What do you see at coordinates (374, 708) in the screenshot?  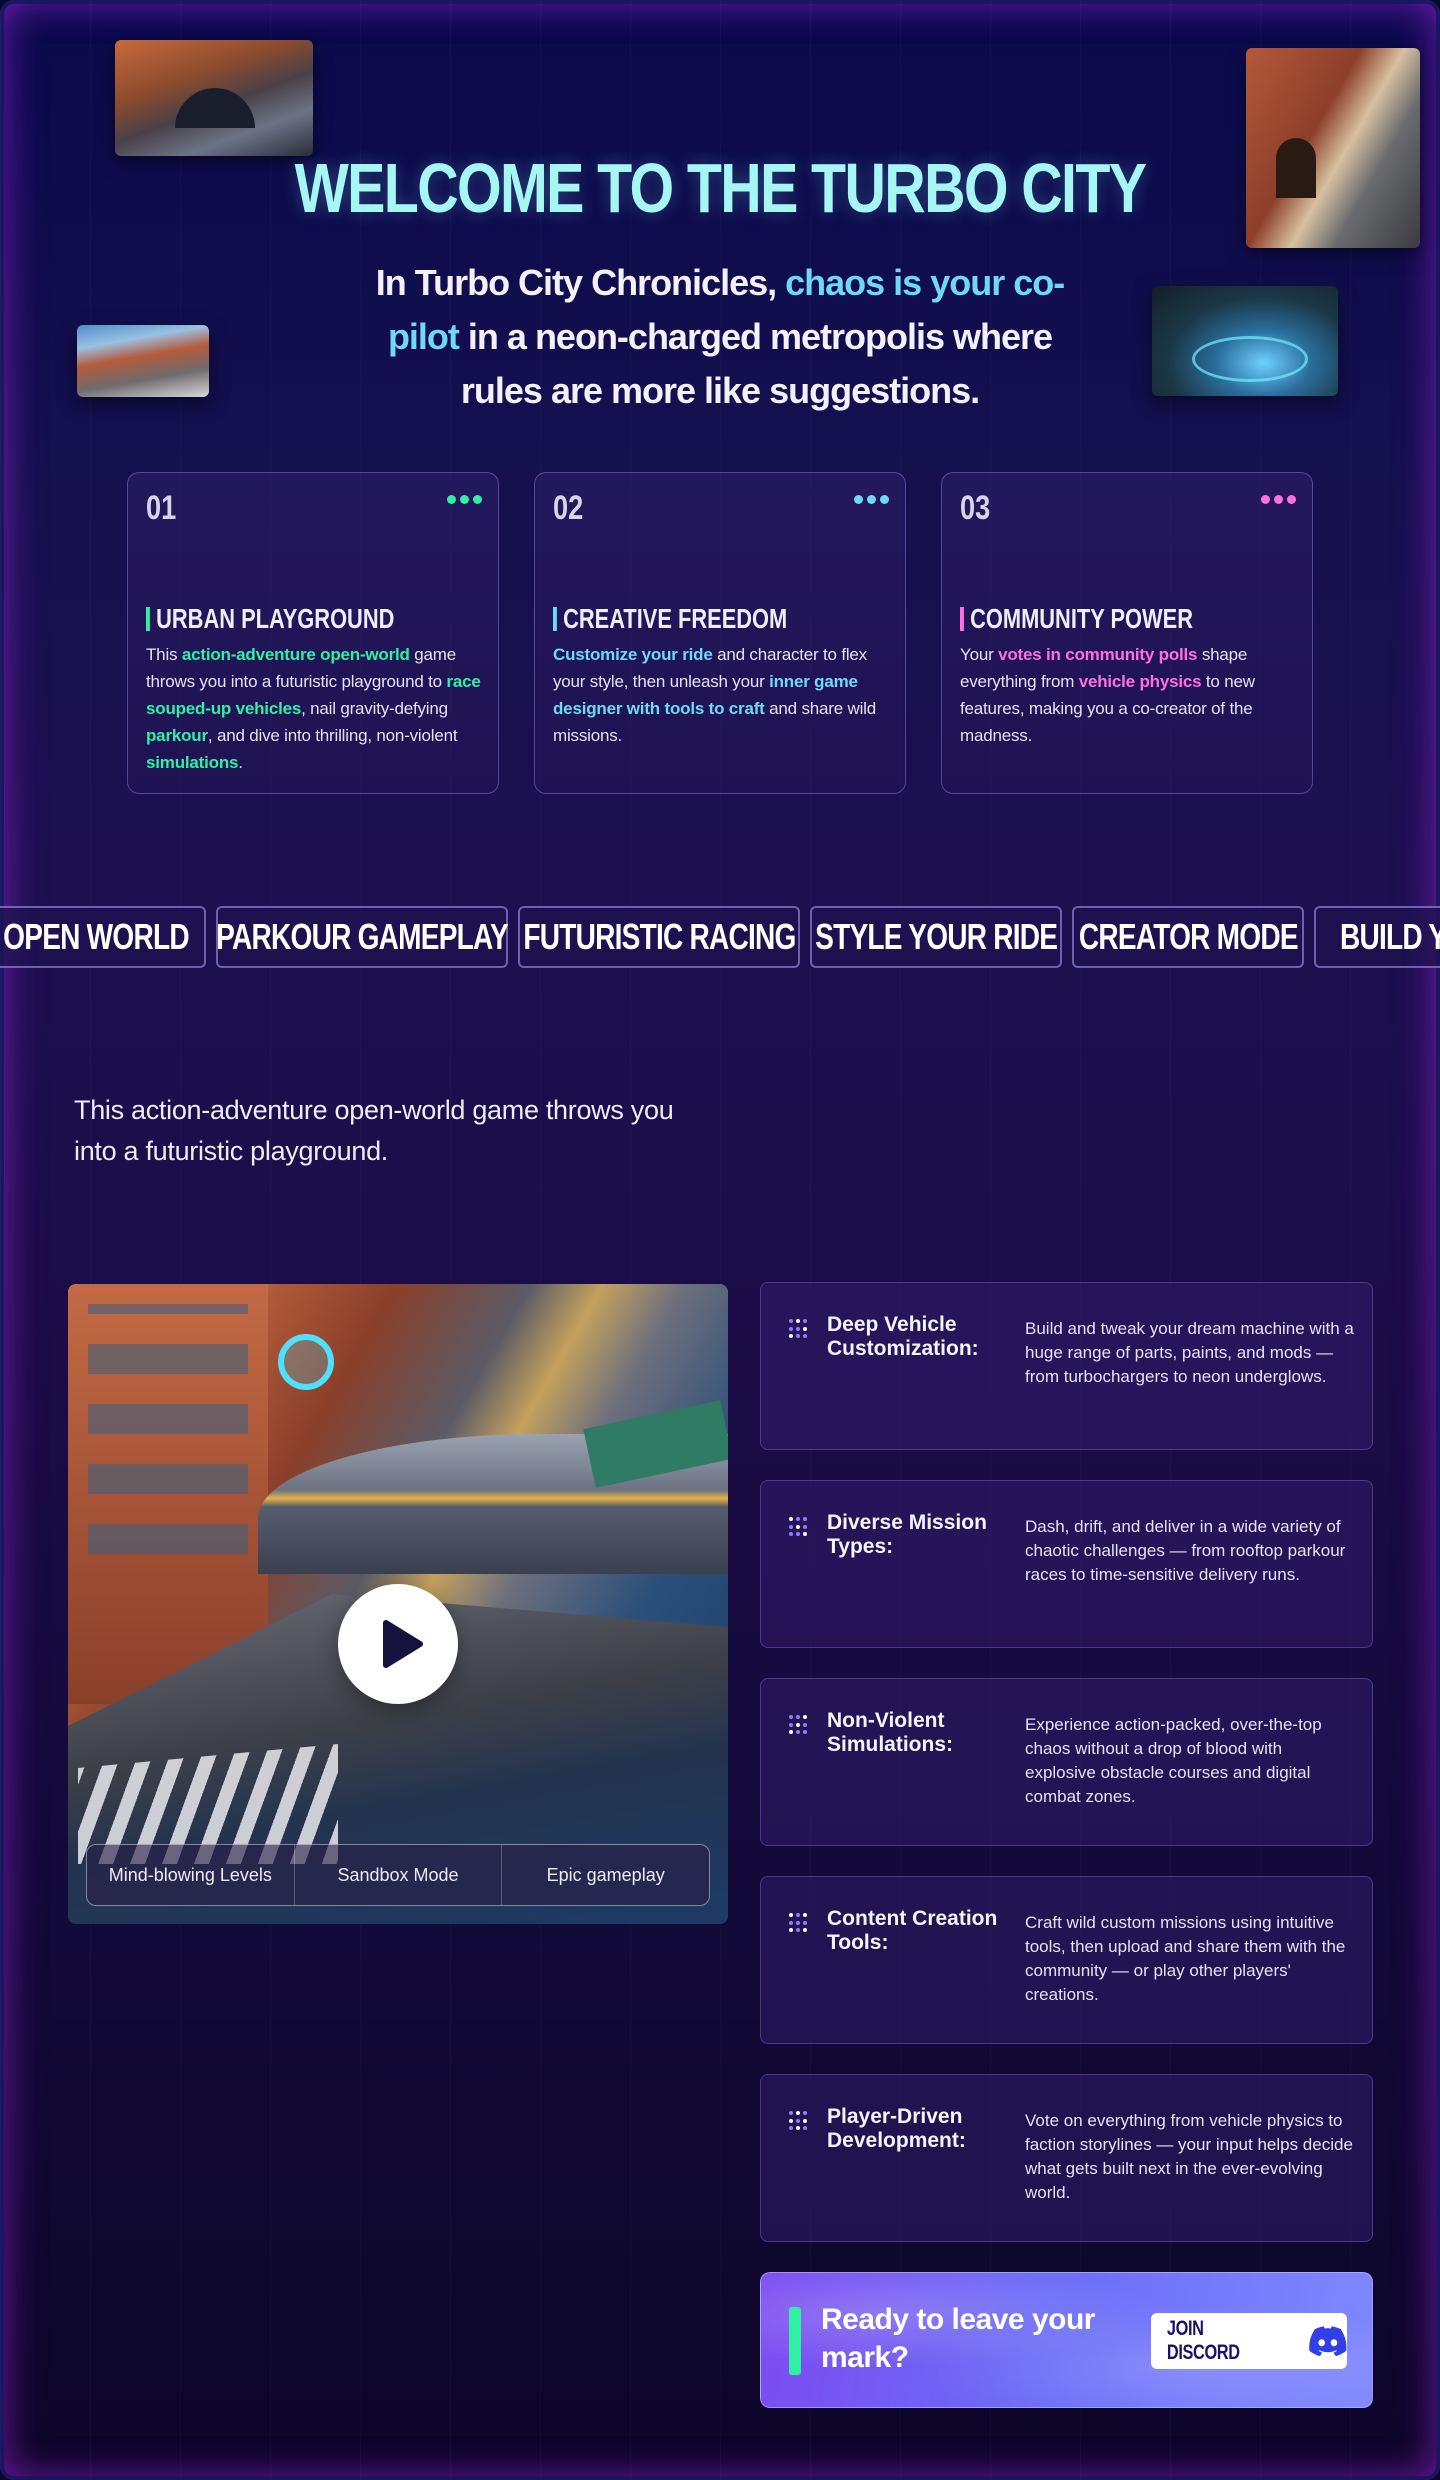 I see `body-text: , nail gravity-defying` at bounding box center [374, 708].